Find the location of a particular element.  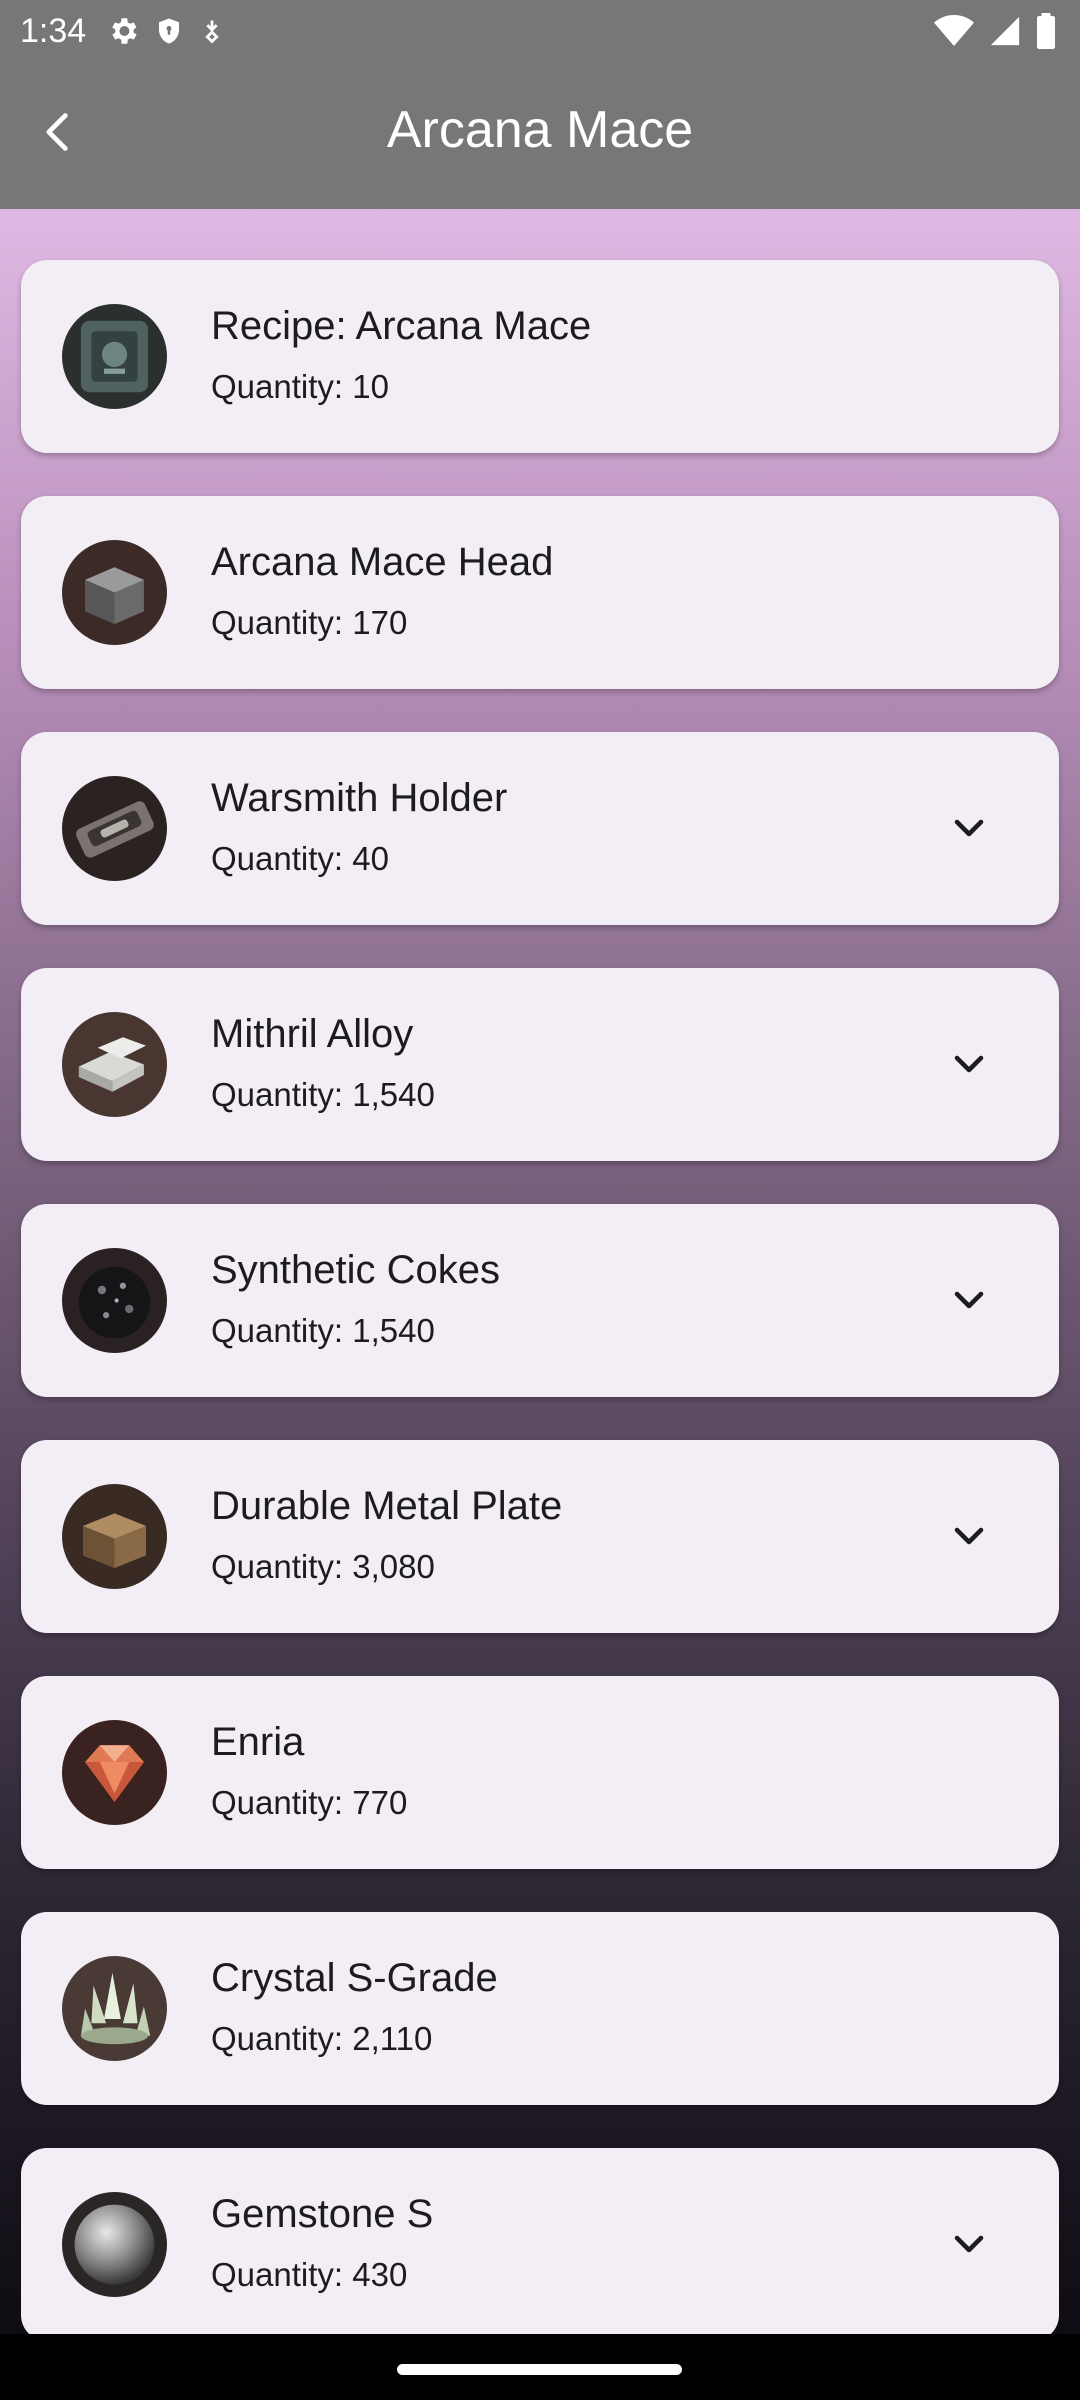

status-bar: 1:34 is located at coordinates (540, 31).